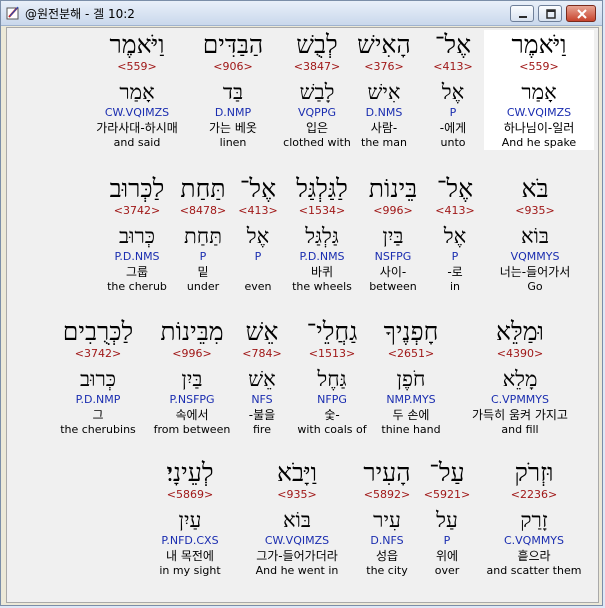 The height and width of the screenshot is (608, 605). What do you see at coordinates (137, 128) in the screenshot?
I see `korean-gloss: 가라사대-하시매` at bounding box center [137, 128].